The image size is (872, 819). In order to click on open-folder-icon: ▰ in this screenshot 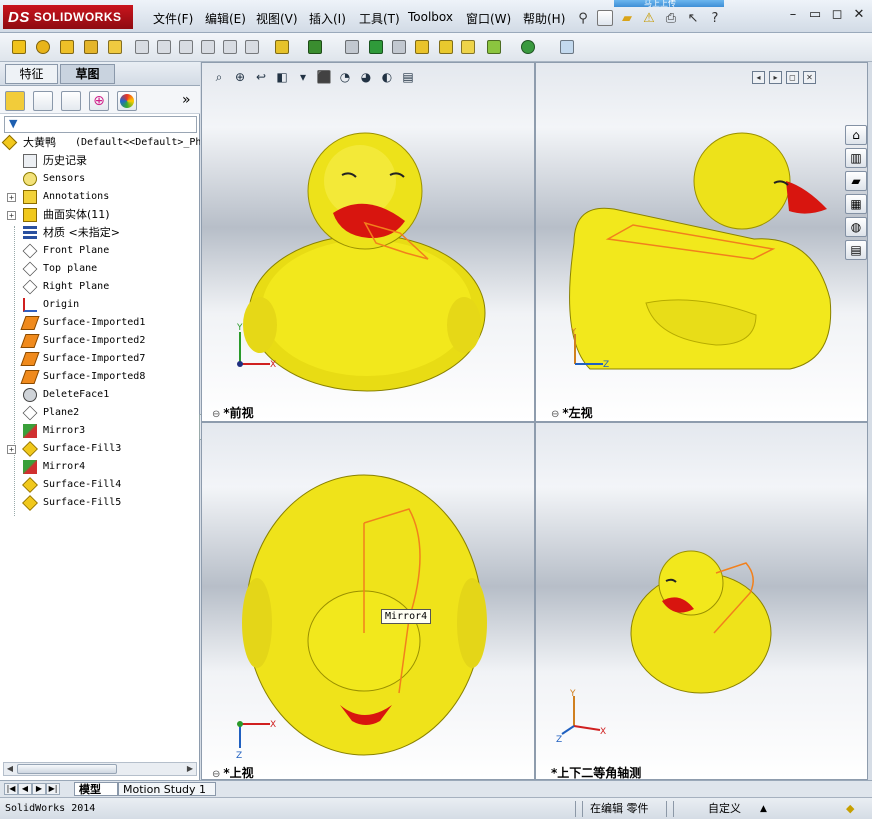, I will do `click(627, 18)`.